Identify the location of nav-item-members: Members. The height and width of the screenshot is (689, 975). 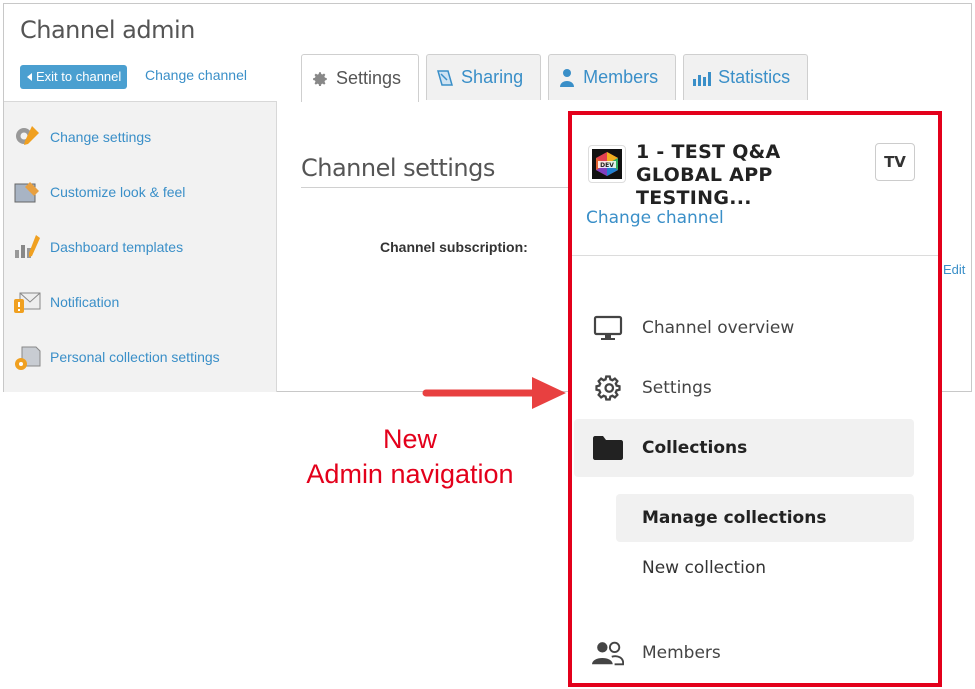
(744, 653).